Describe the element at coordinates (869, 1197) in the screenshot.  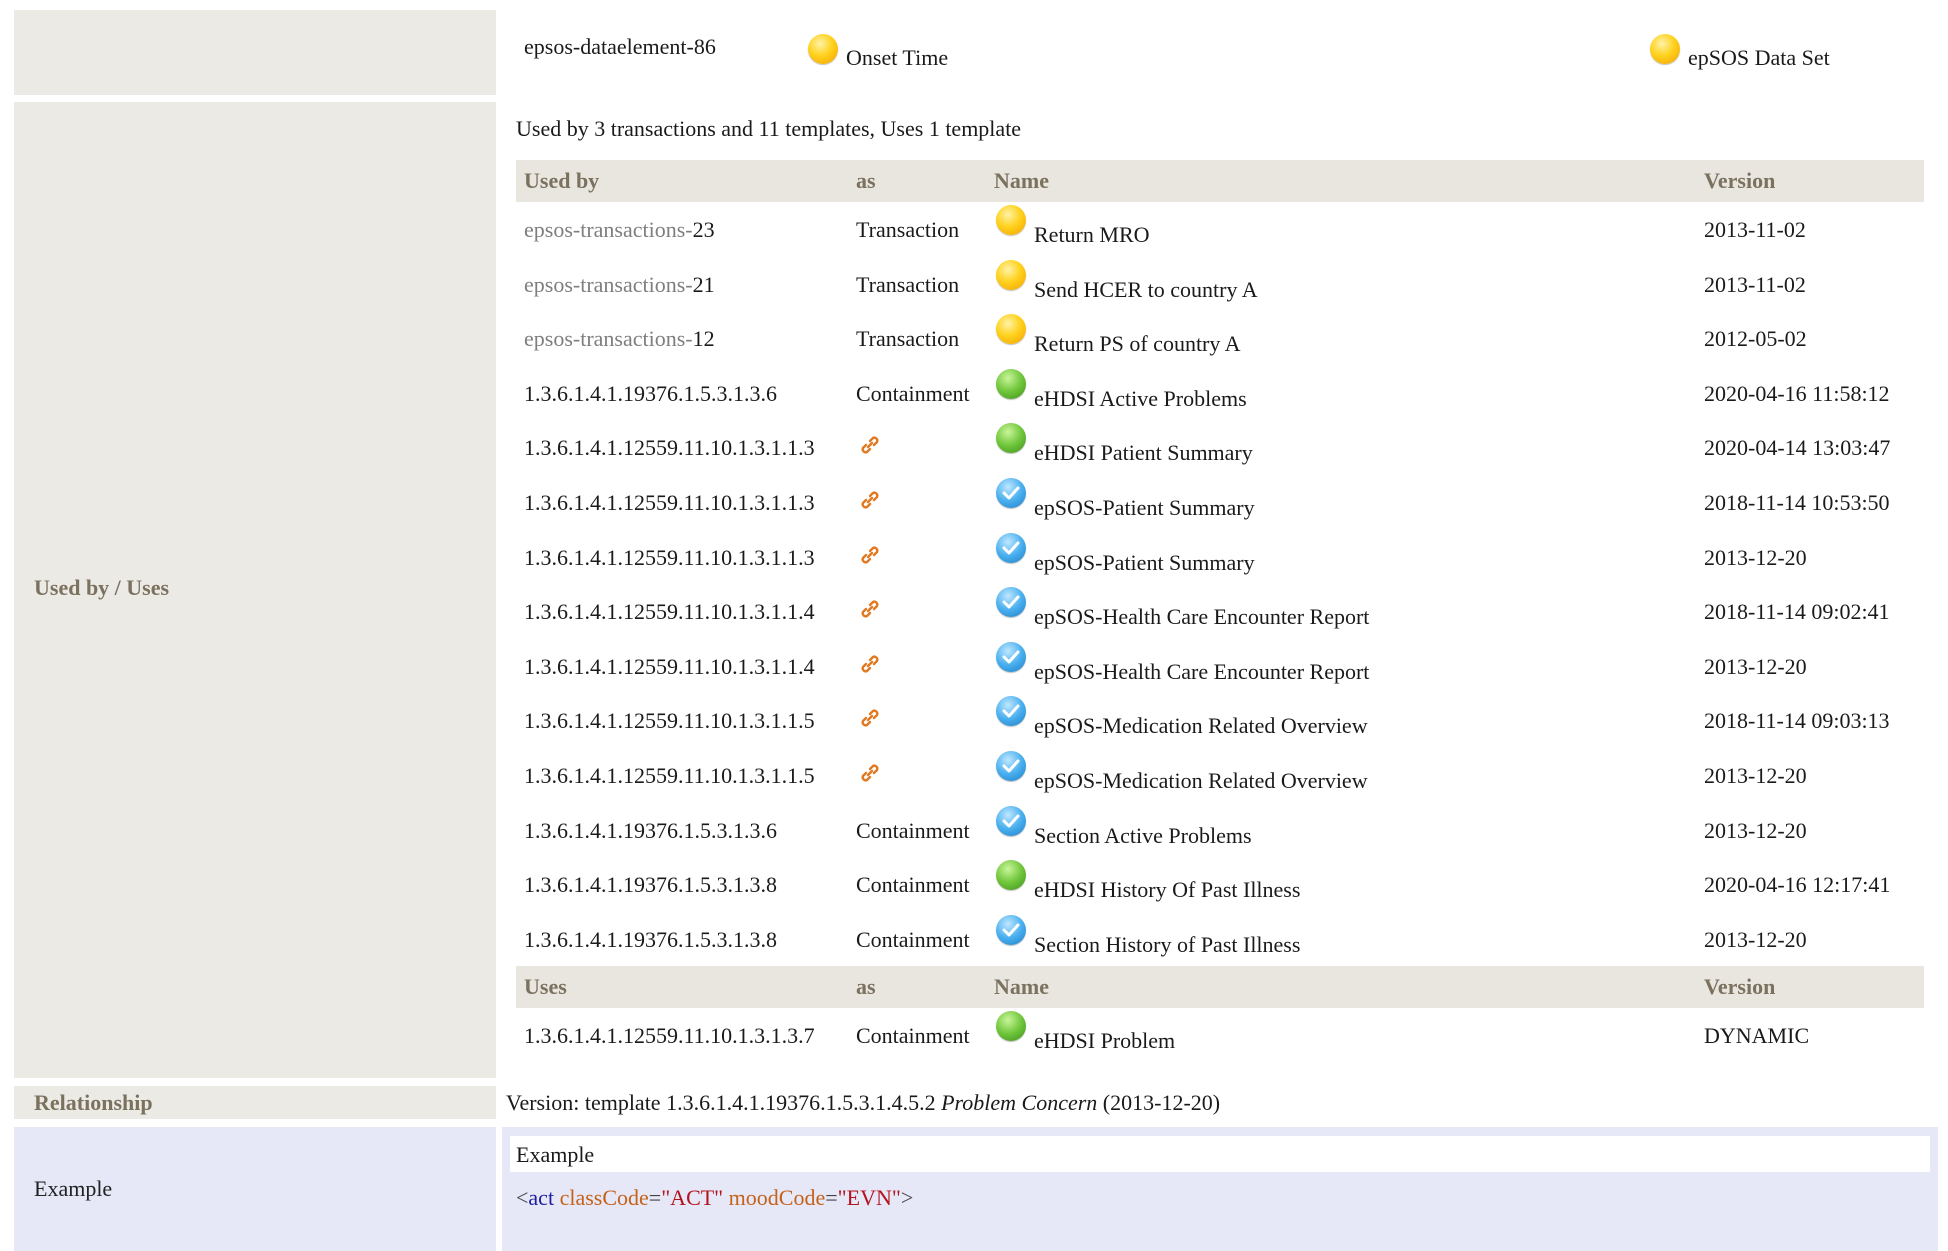
I see `code-value: "EVN"` at that location.